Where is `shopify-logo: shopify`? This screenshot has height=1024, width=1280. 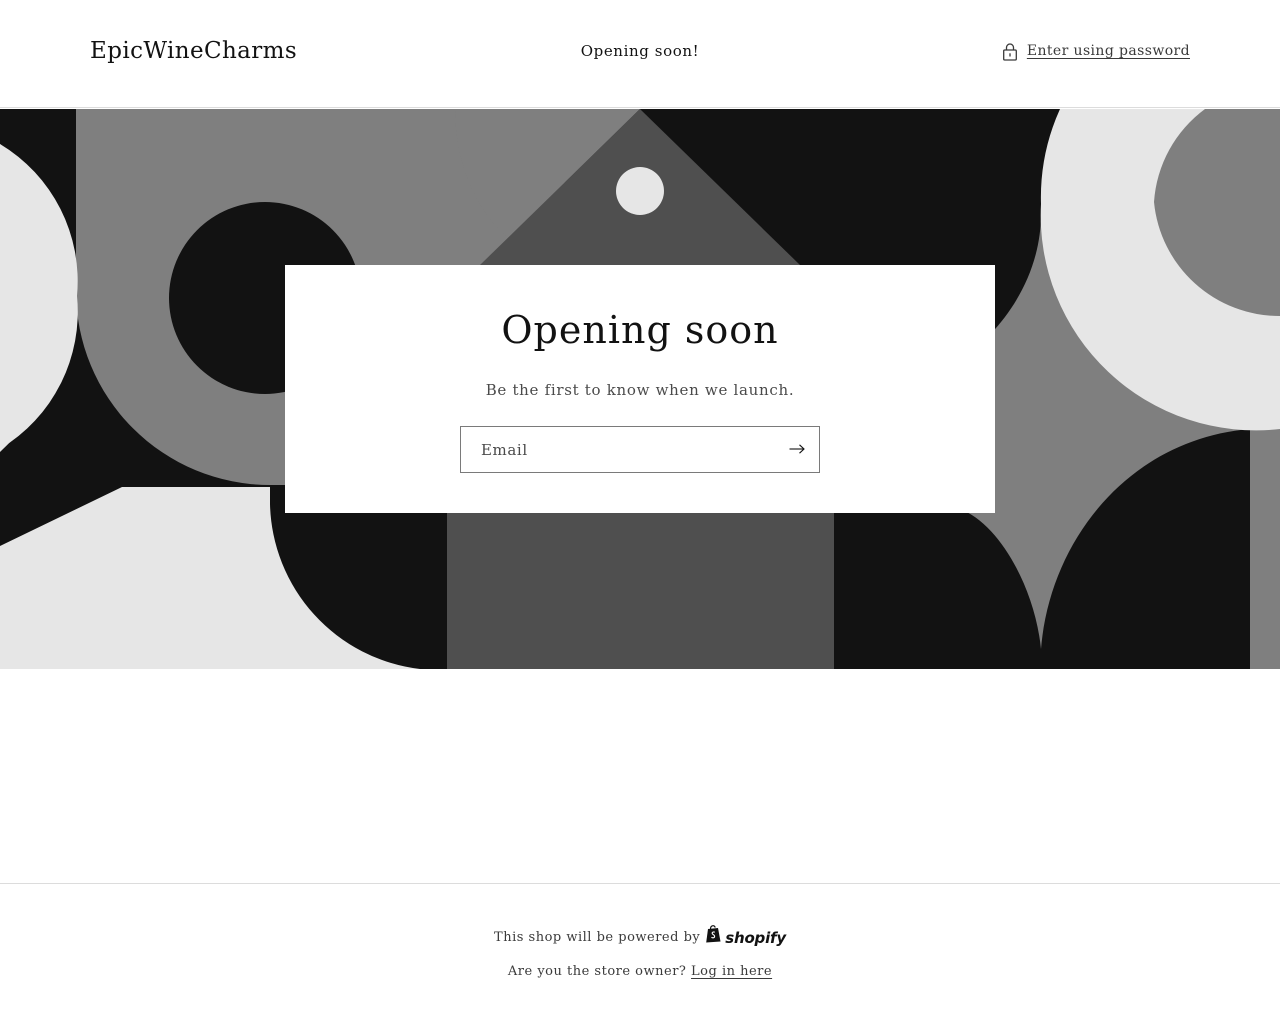
shopify-logo: shopify is located at coordinates (745, 937).